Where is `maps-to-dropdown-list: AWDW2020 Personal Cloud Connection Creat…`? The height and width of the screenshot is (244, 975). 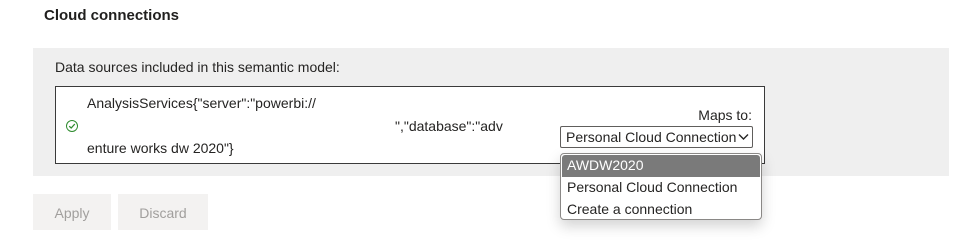
maps-to-dropdown-list: AWDW2020 Personal Cloud Connection Creat… is located at coordinates (661, 186).